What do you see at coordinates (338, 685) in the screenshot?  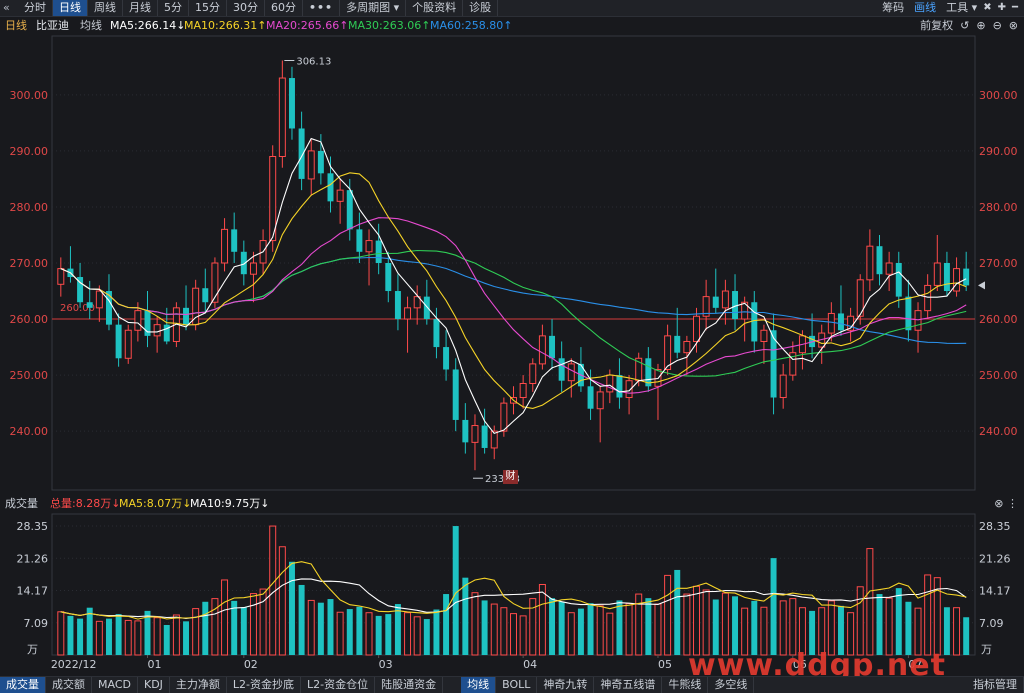 I see `tab-l2-position: L2-资金仓位` at bounding box center [338, 685].